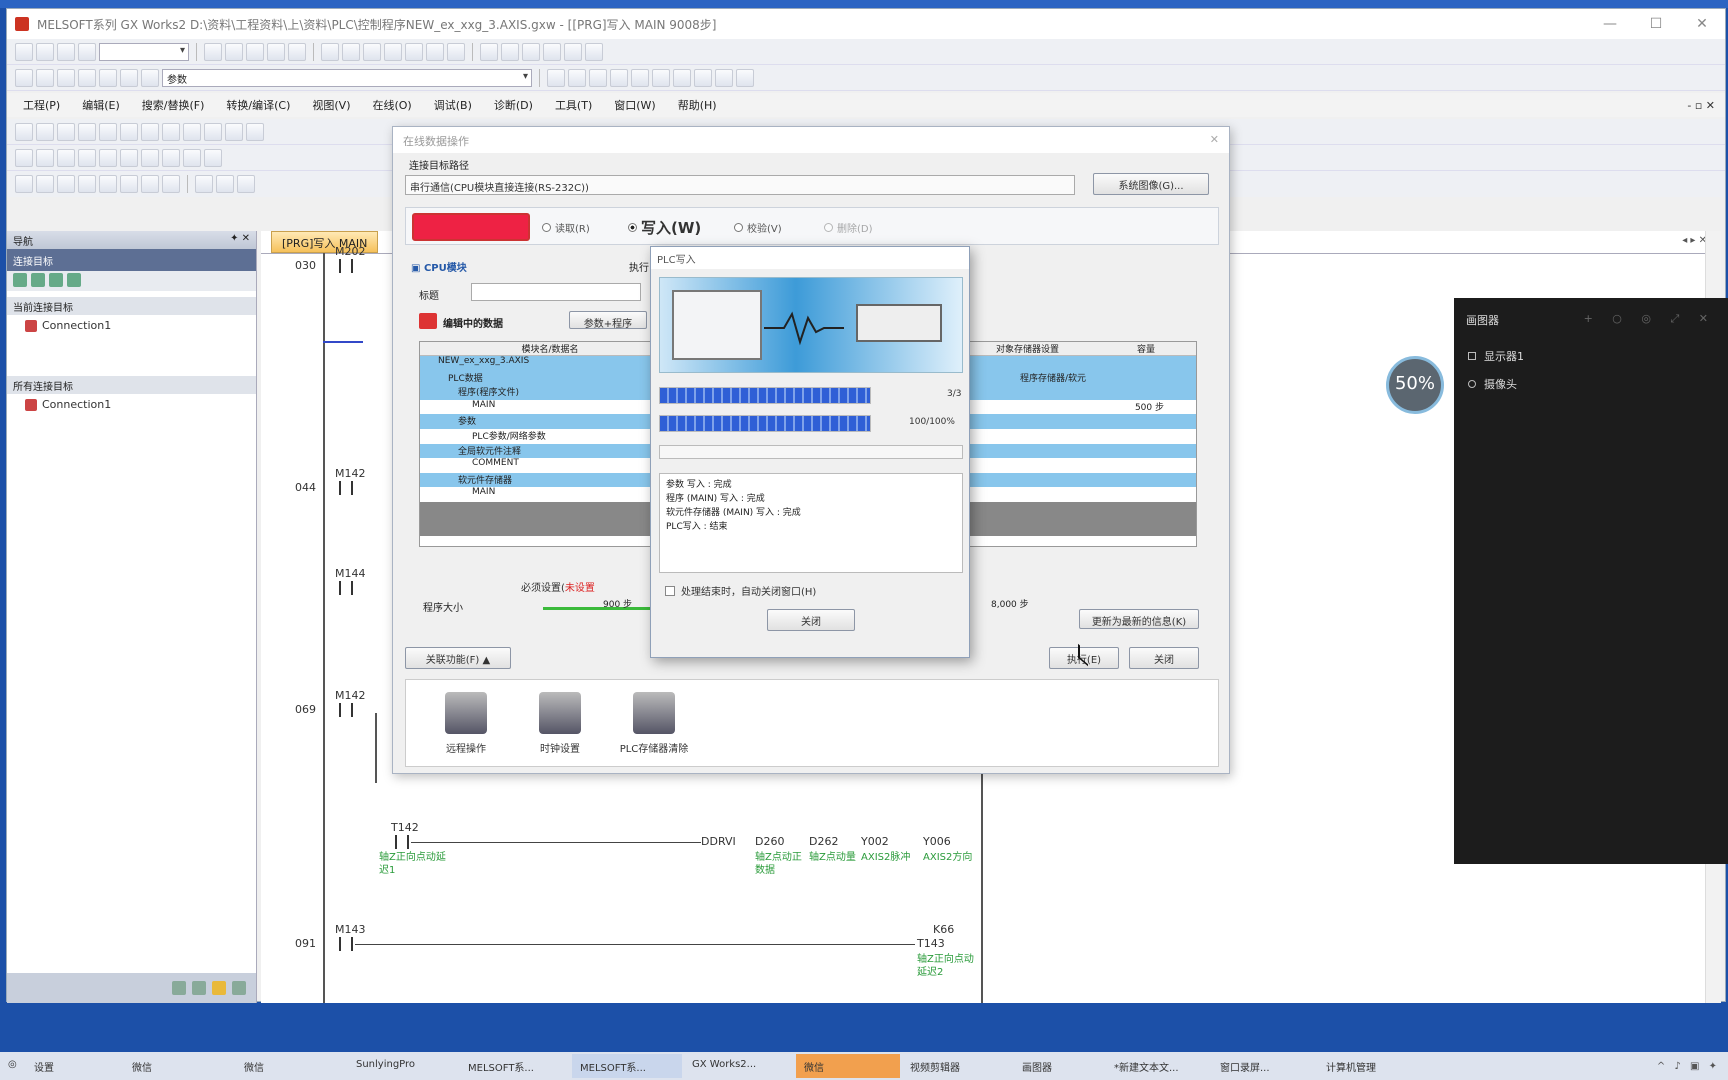 The width and height of the screenshot is (1728, 1080). What do you see at coordinates (466, 723) in the screenshot?
I see `remote-operation-item: 远程操作` at bounding box center [466, 723].